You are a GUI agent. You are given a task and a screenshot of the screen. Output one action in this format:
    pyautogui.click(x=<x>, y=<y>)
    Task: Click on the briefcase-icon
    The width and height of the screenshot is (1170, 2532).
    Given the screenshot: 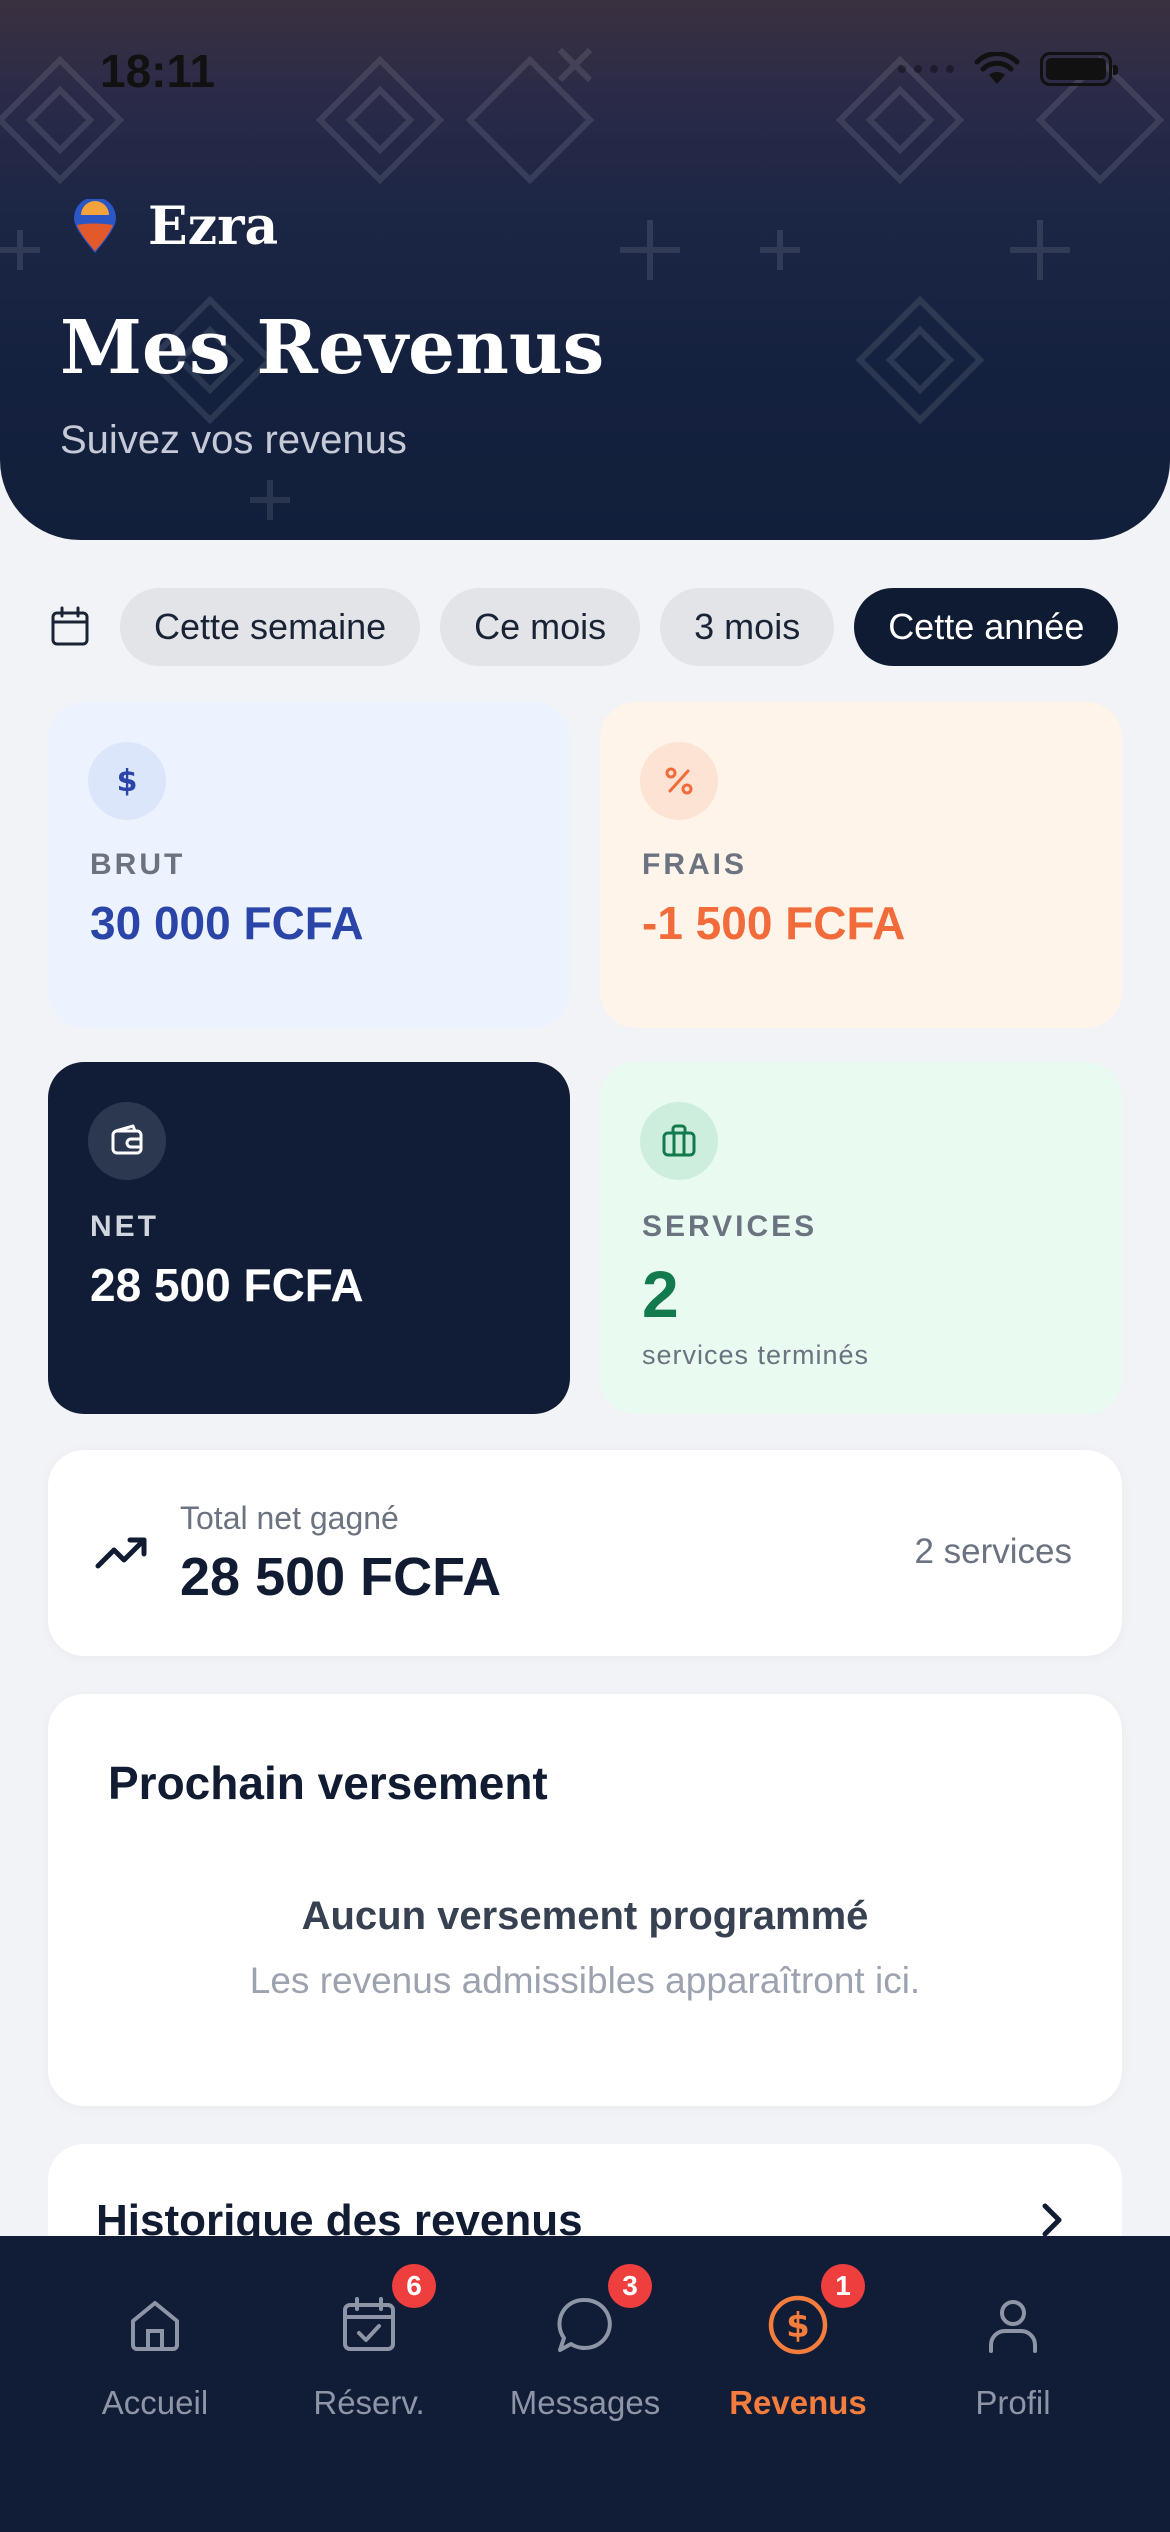 What is the action you would take?
    pyautogui.click(x=679, y=1141)
    